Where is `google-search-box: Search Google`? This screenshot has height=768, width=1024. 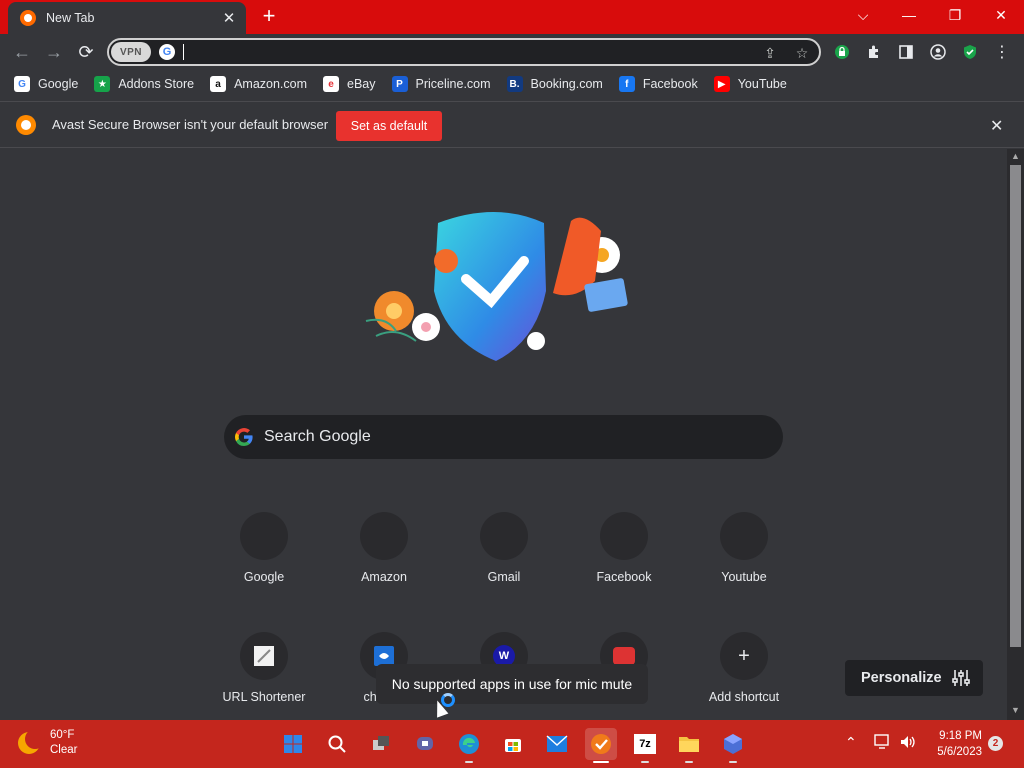 google-search-box: Search Google is located at coordinates (503, 437).